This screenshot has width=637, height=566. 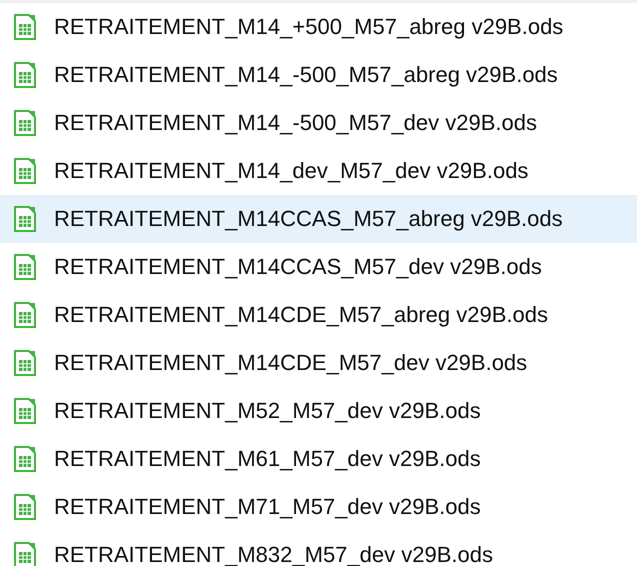 What do you see at coordinates (291, 171) in the screenshot?
I see `file-name: RETRAITEMENT_M14_dev_M57_dev v29B.ods` at bounding box center [291, 171].